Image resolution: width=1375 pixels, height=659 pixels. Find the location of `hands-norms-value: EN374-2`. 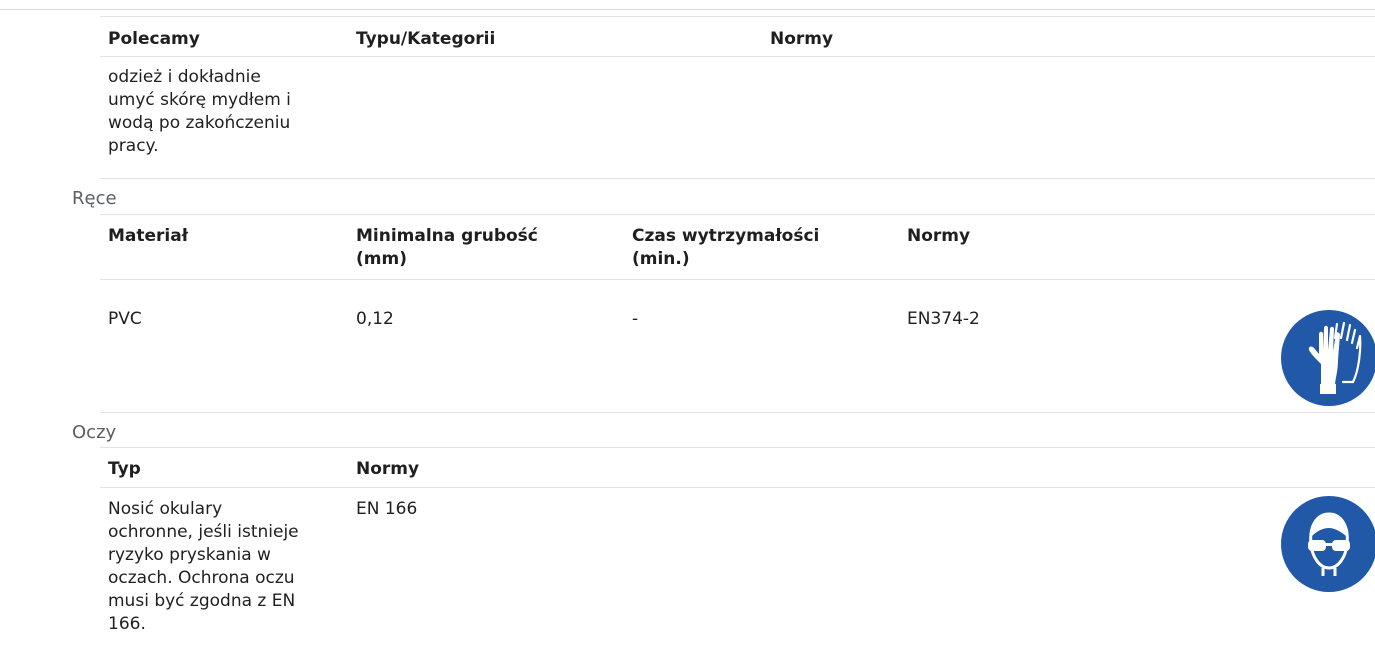

hands-norms-value: EN374-2 is located at coordinates (943, 319).